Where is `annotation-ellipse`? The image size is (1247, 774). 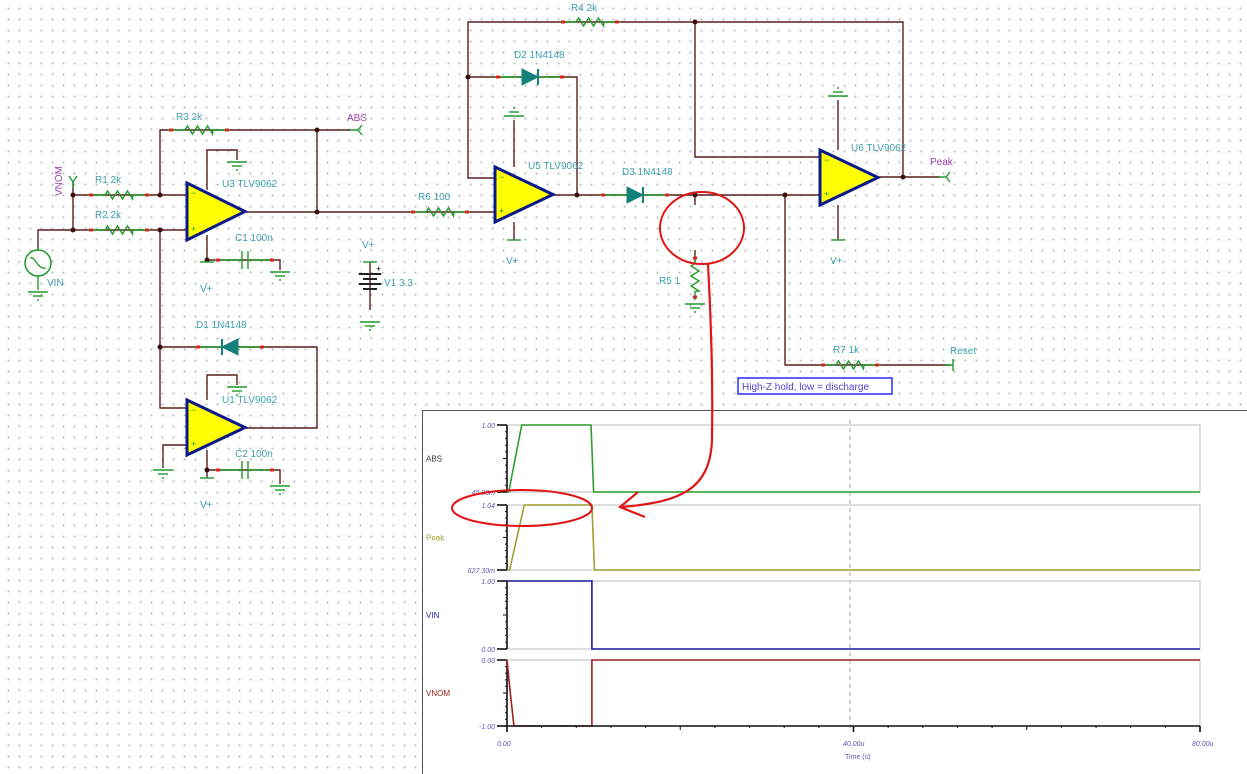
annotation-ellipse is located at coordinates (522, 508).